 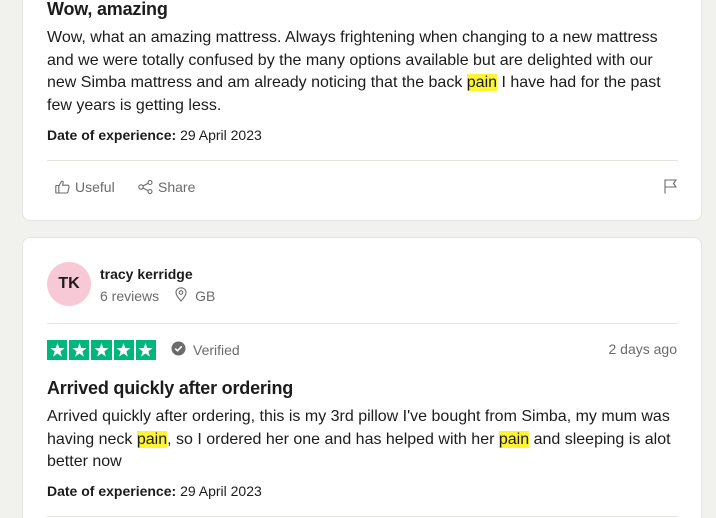 I want to click on thumbs-up-icon, so click(x=62, y=187).